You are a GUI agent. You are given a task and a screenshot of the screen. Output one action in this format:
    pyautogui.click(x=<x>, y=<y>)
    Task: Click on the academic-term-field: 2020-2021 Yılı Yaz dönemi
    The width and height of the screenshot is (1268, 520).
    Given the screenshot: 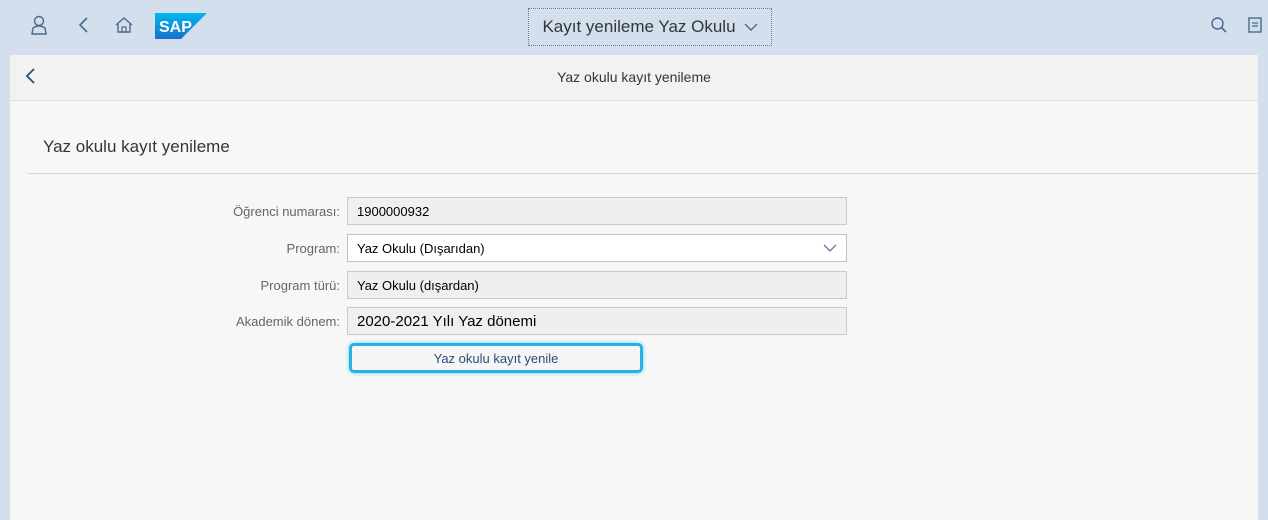 What is the action you would take?
    pyautogui.click(x=597, y=321)
    